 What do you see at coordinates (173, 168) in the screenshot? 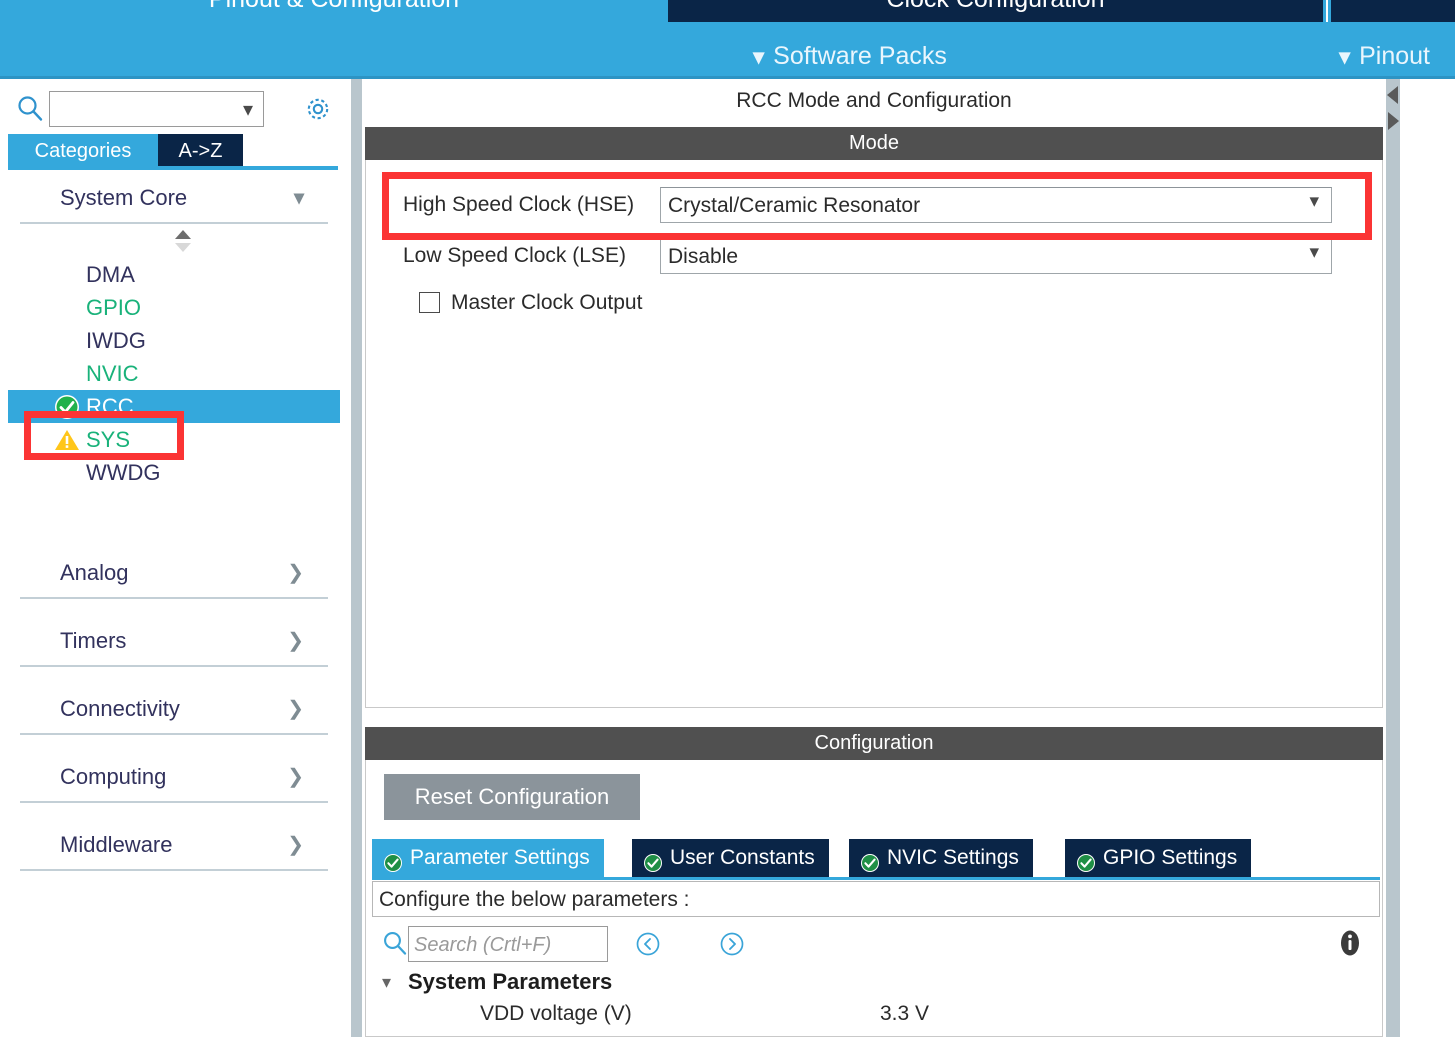
I see `sidebar-tabs-underline` at bounding box center [173, 168].